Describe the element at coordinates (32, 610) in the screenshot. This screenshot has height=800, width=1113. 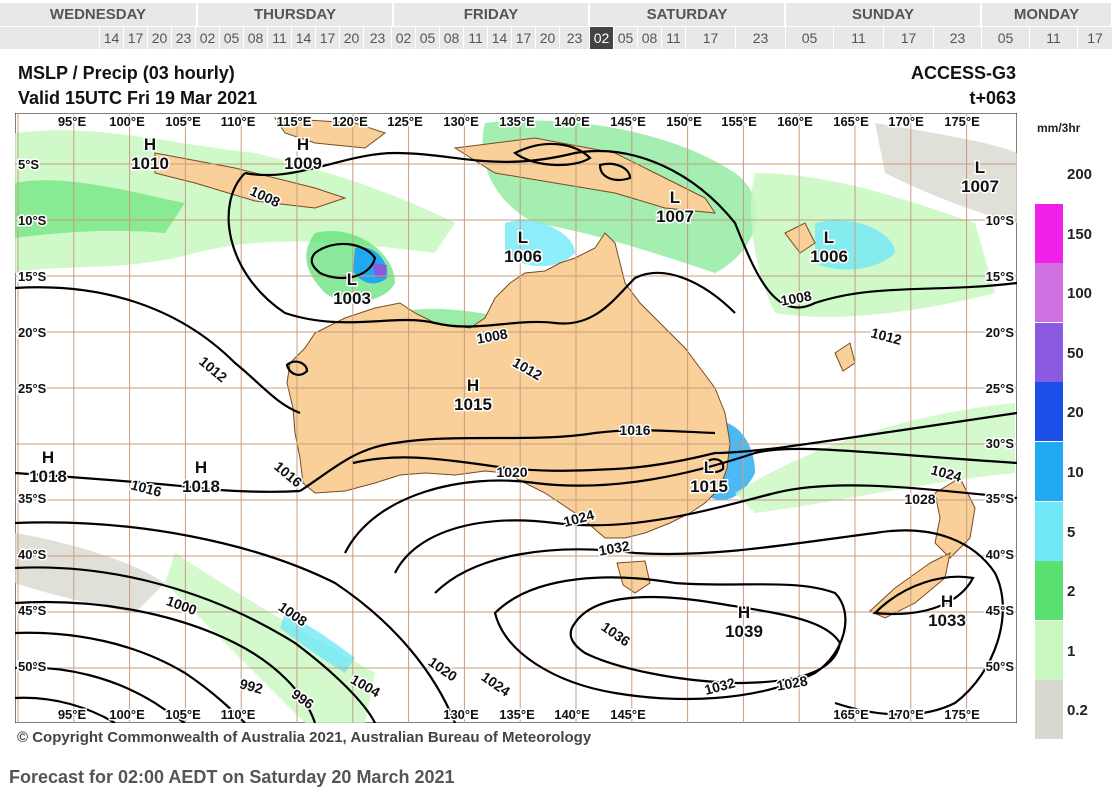
I see `left-latitude-label: 45°S` at that location.